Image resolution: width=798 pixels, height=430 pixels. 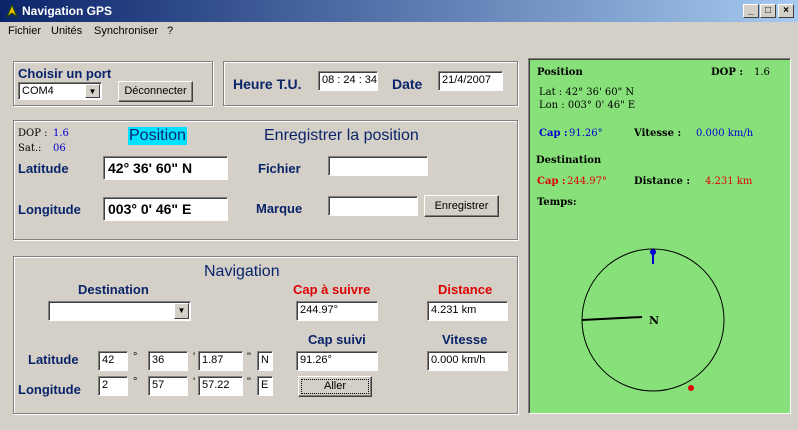 What do you see at coordinates (768, 11) in the screenshot?
I see `maximize-button: □` at bounding box center [768, 11].